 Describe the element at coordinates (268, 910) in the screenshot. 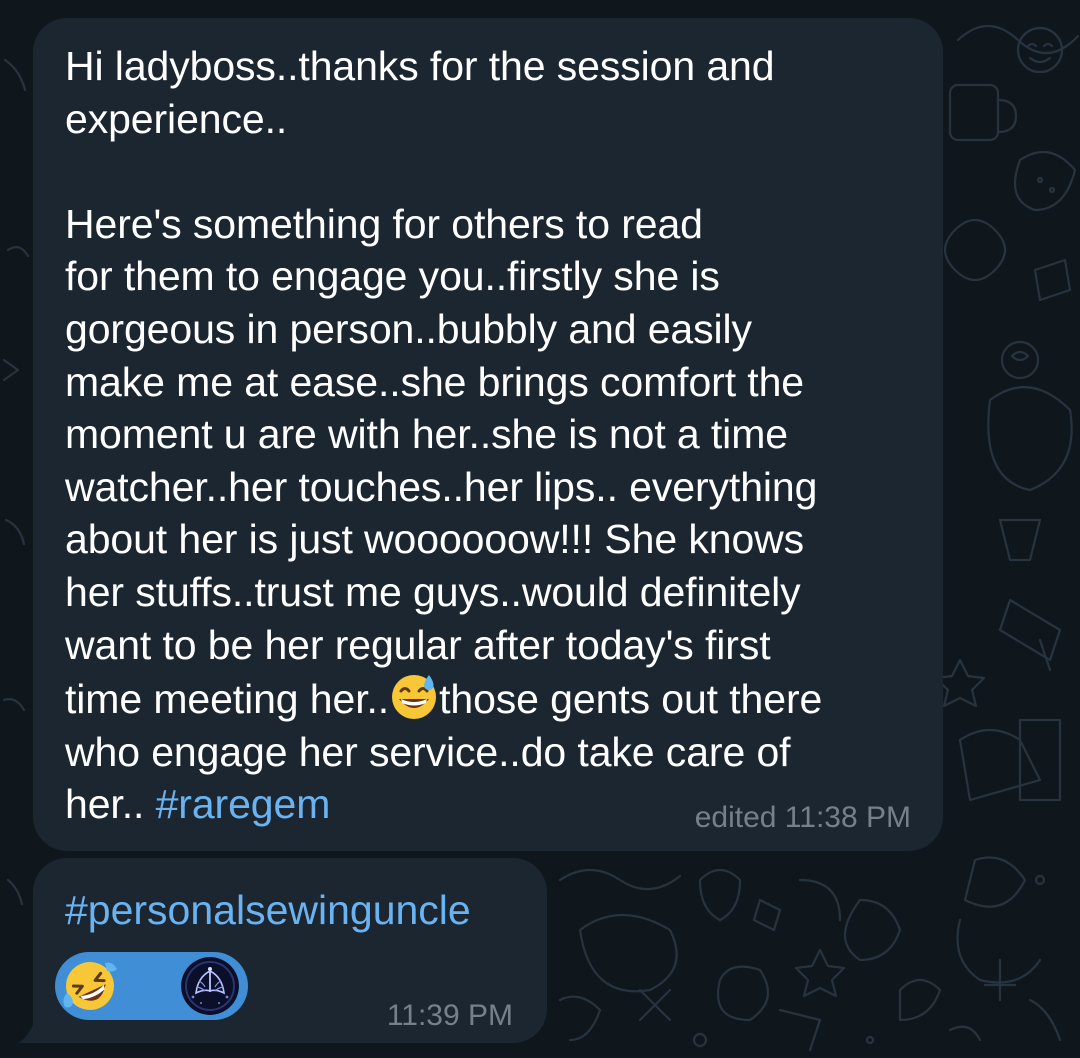

I see `hashtag-link: #personalsewinguncle` at that location.